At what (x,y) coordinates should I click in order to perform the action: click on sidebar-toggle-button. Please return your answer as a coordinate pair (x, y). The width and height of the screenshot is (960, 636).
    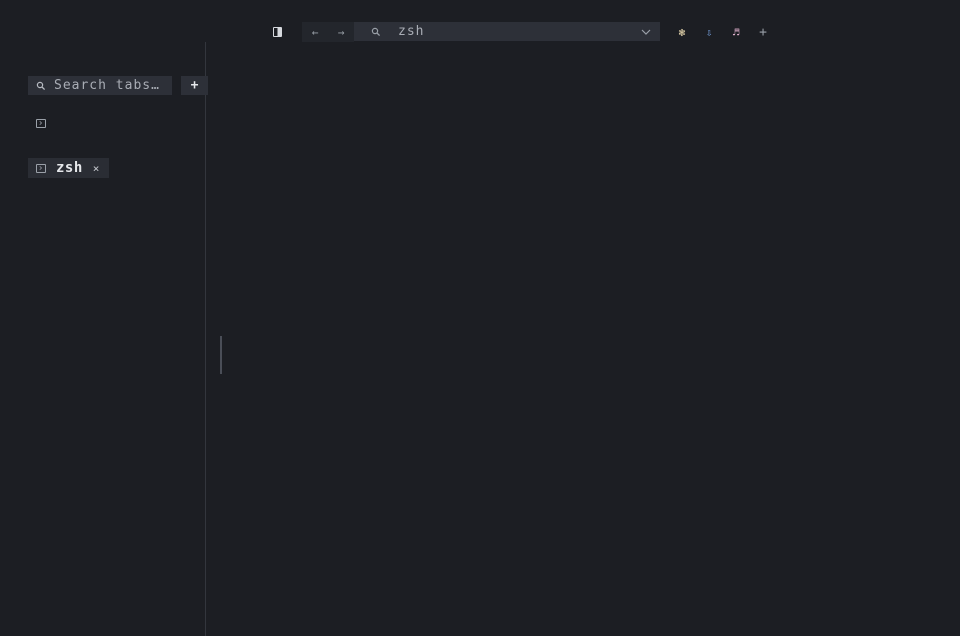
    Looking at the image, I should click on (277, 32).